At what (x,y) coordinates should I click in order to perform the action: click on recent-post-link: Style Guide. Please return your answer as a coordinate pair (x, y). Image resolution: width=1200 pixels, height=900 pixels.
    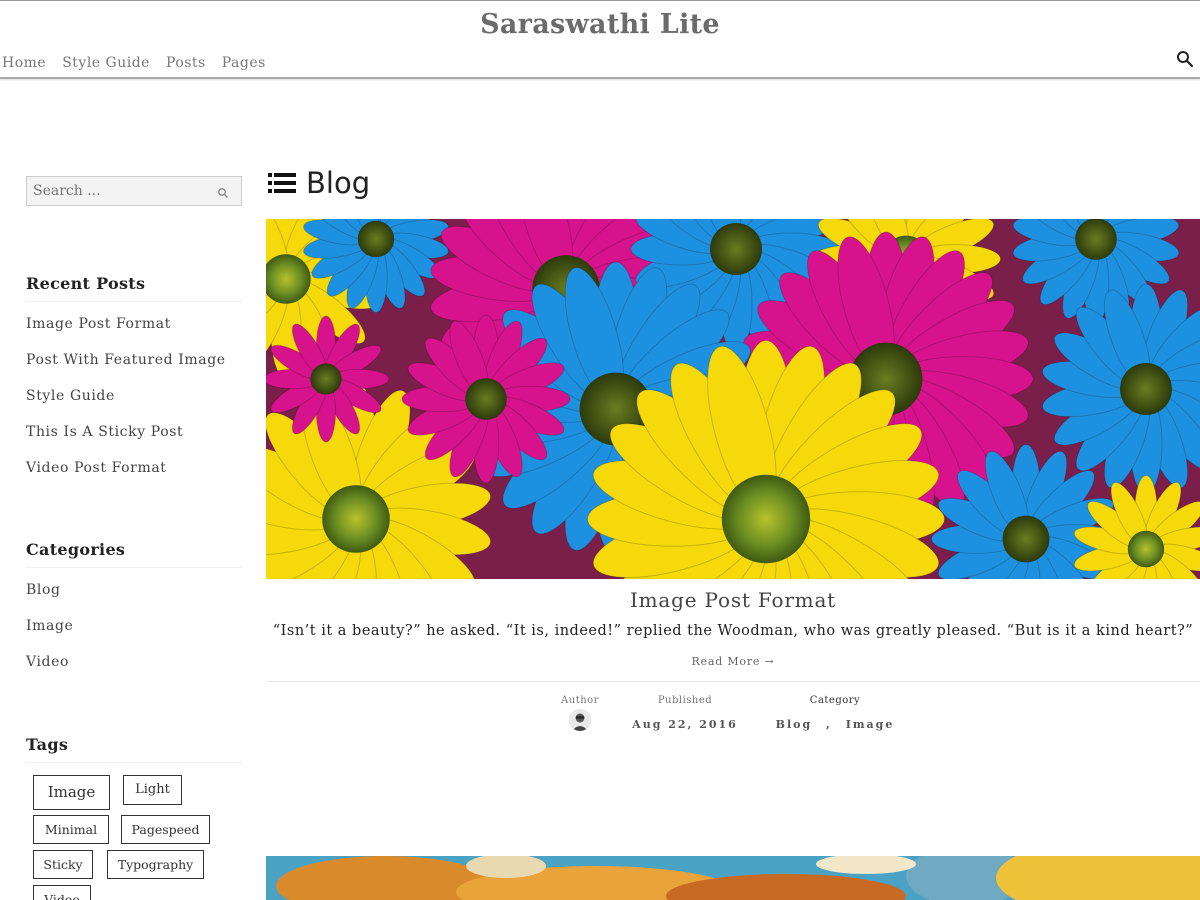
    Looking at the image, I should click on (134, 406).